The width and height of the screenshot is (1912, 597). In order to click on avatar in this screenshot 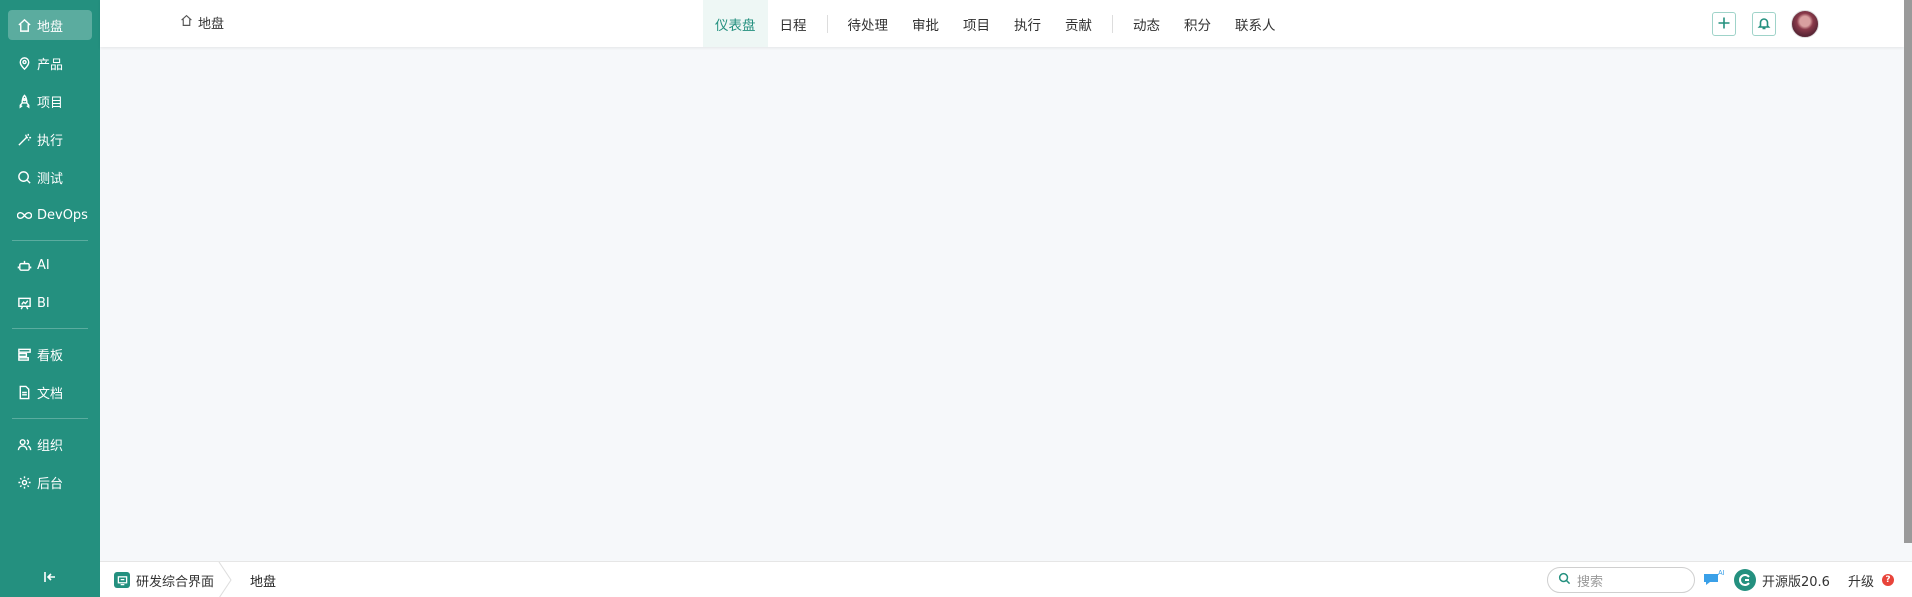, I will do `click(1805, 24)`.